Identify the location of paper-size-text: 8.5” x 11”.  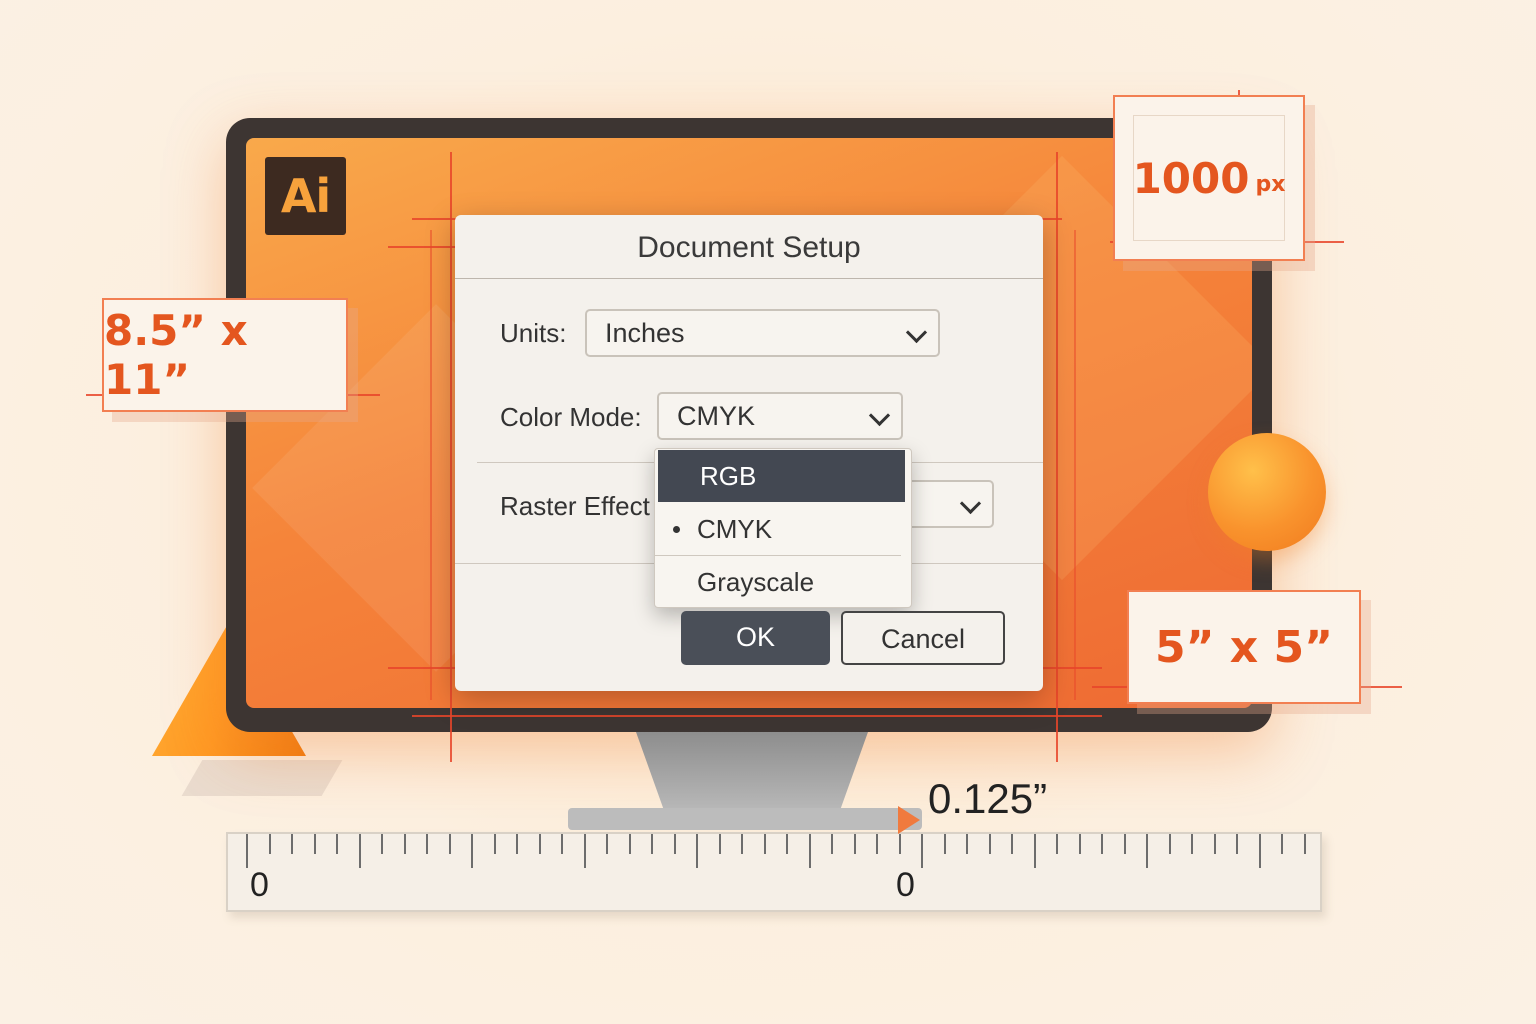
(176, 355).